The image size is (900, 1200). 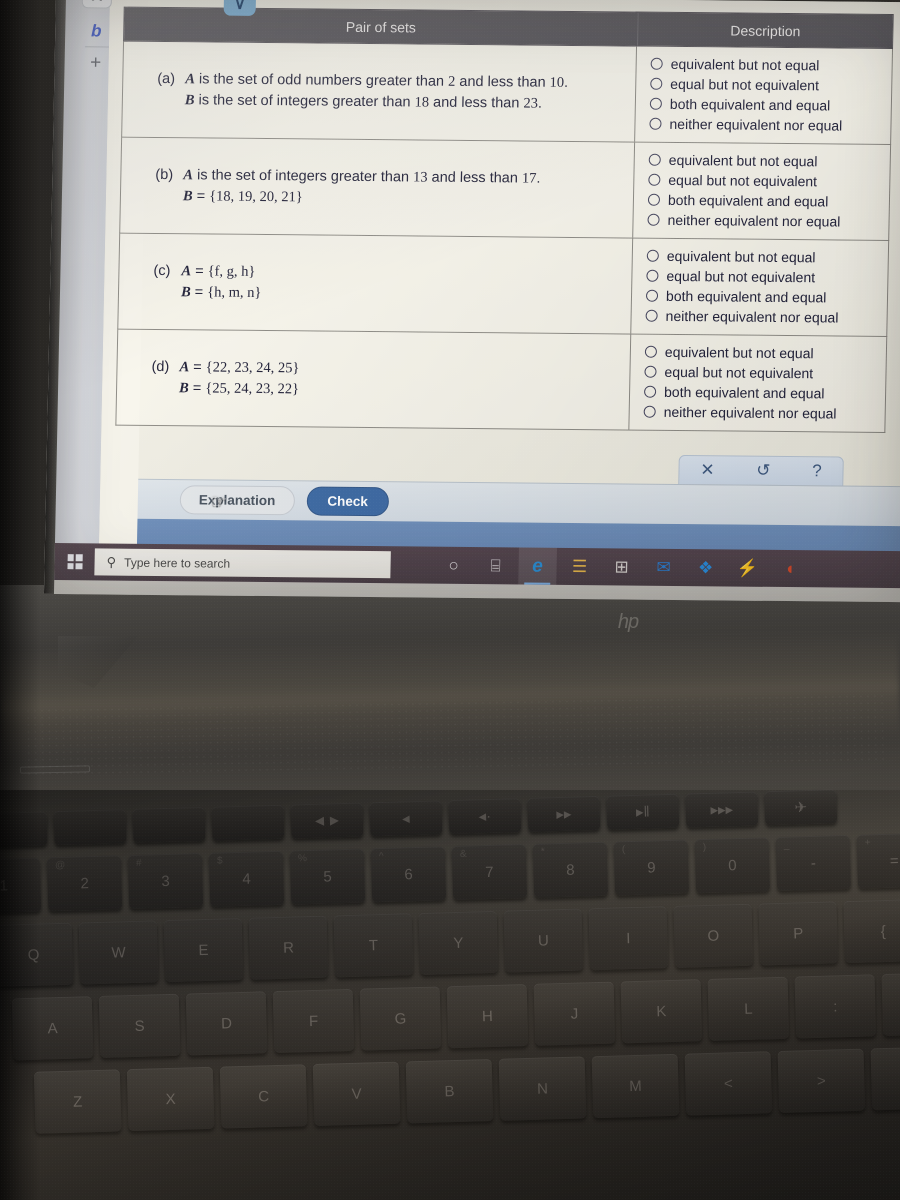 What do you see at coordinates (203, 950) in the screenshot?
I see `key-e: E` at bounding box center [203, 950].